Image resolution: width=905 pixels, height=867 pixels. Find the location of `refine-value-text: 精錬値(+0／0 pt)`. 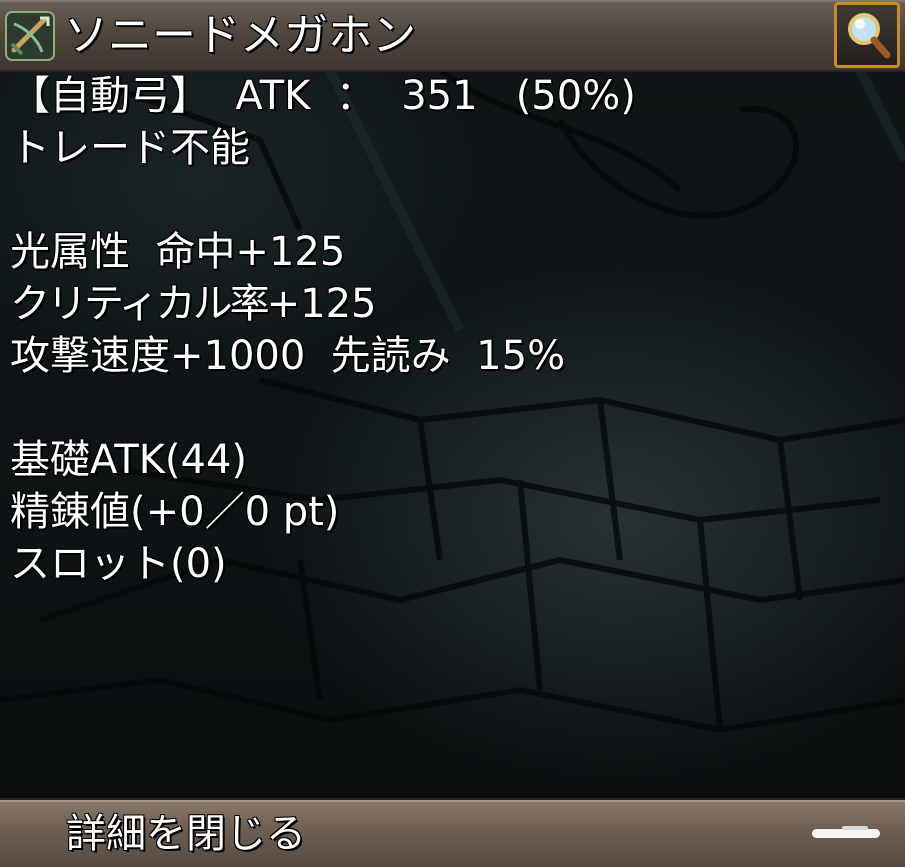

refine-value-text: 精錬値(+0／0 pt) is located at coordinates (175, 512).